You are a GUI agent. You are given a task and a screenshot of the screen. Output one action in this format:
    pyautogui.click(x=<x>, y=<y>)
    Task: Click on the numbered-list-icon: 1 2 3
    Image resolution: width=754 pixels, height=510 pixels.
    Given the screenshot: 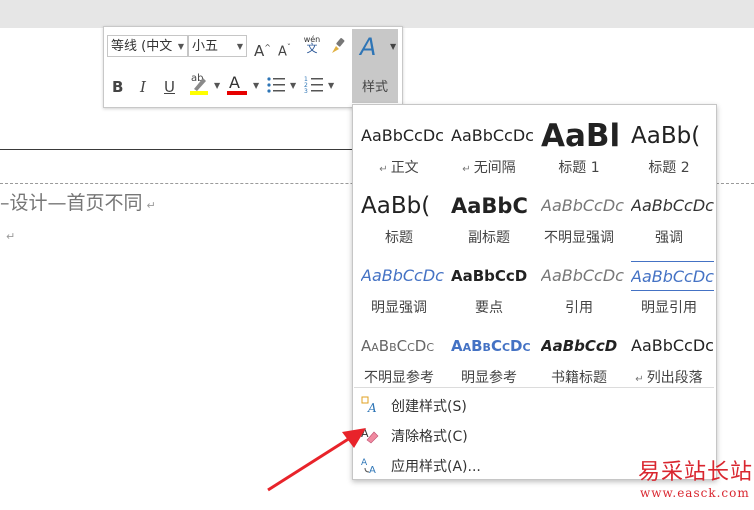 What is the action you would take?
    pyautogui.click(x=313, y=85)
    